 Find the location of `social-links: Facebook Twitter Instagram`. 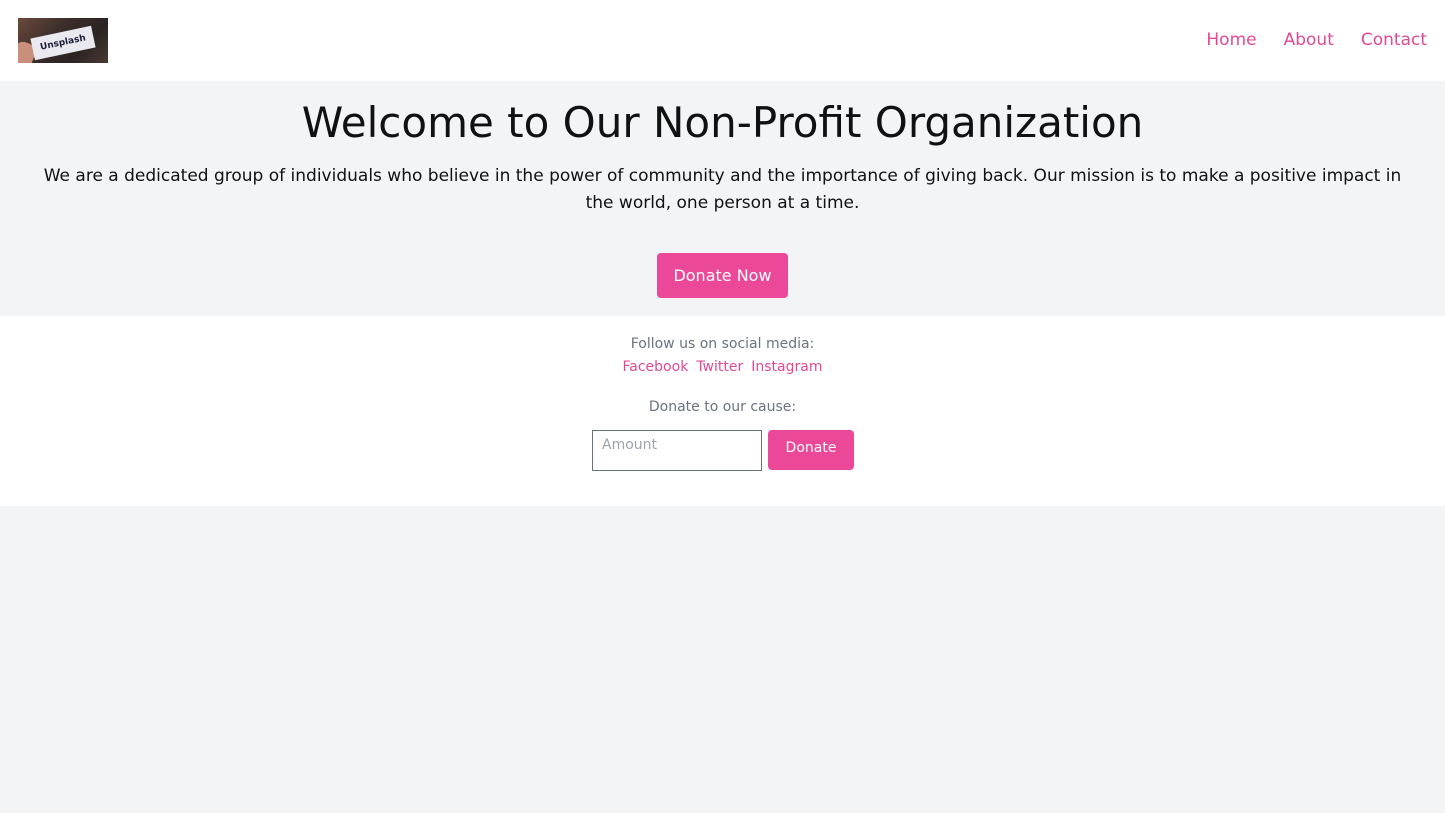

social-links: Facebook Twitter Instagram is located at coordinates (722, 367).